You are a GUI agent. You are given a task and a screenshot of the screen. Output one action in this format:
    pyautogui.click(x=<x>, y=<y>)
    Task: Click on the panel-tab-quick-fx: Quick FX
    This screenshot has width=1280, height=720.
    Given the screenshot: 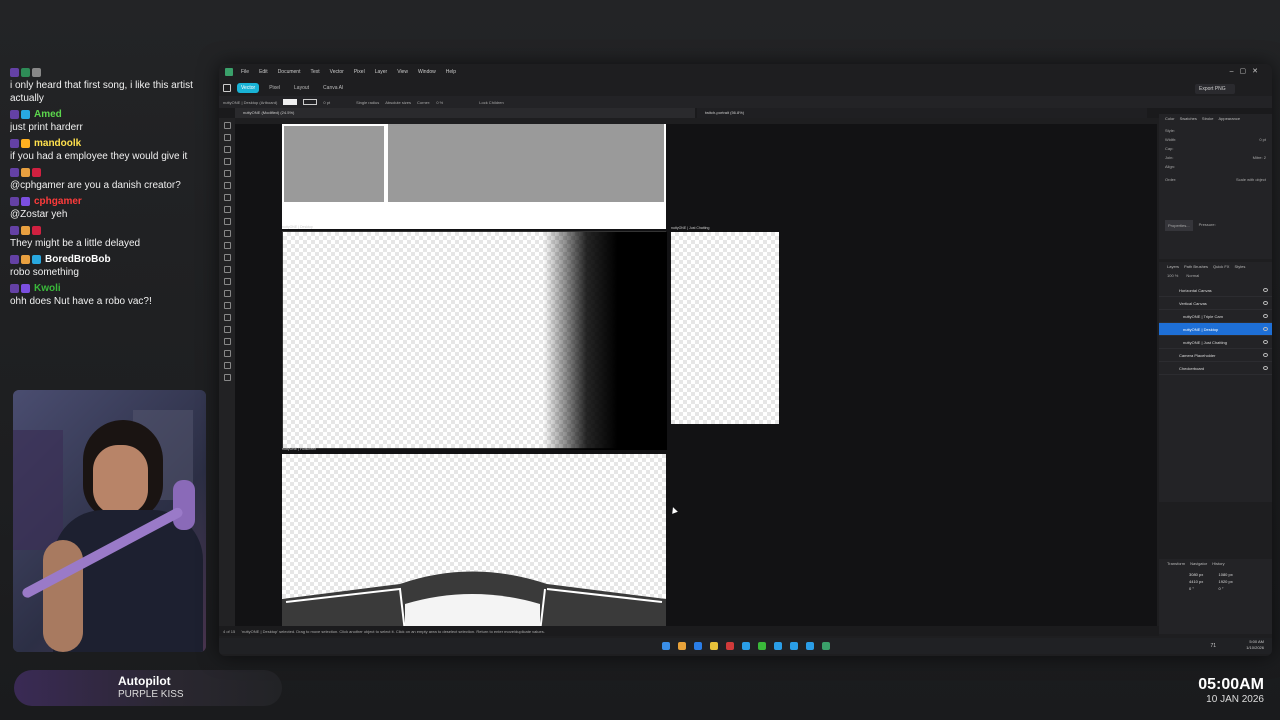 What is the action you would take?
    pyautogui.click(x=1221, y=266)
    